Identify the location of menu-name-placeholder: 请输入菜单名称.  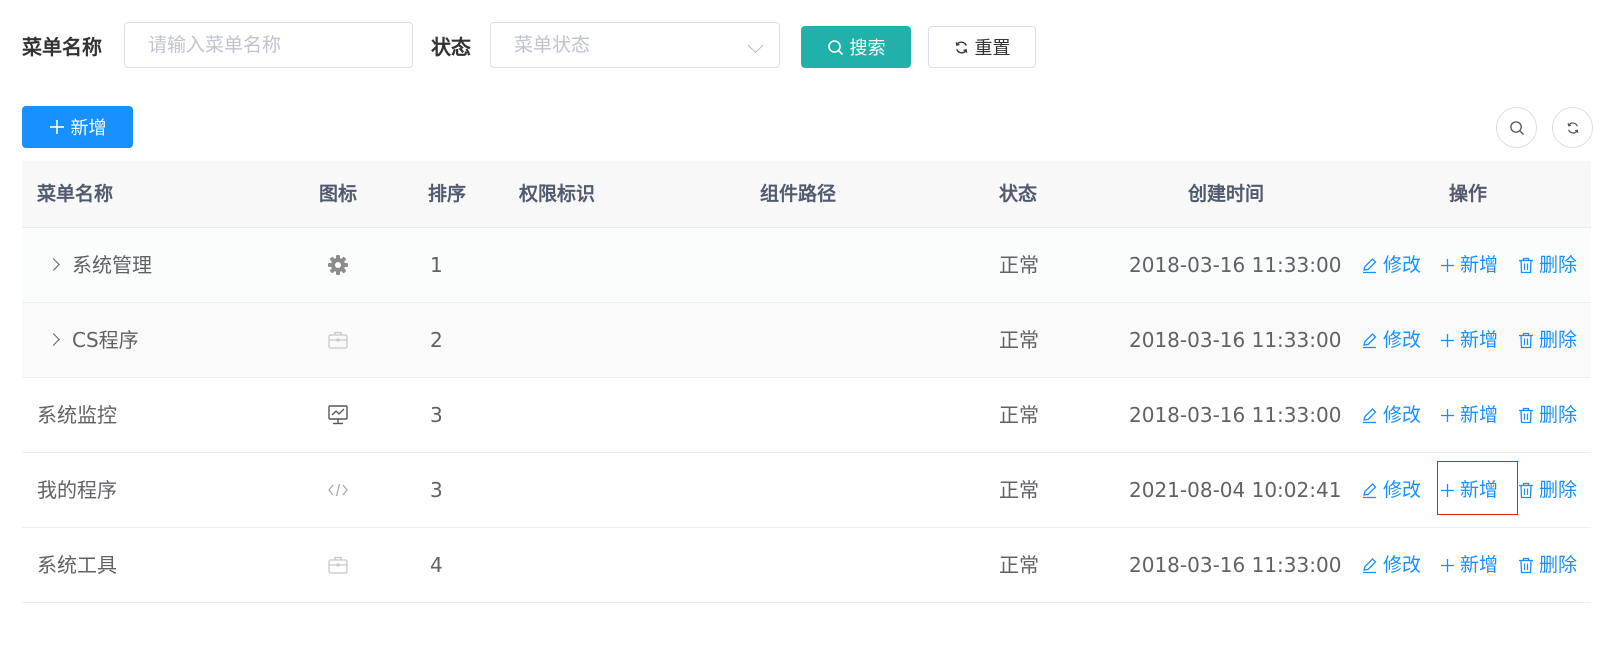
(215, 45).